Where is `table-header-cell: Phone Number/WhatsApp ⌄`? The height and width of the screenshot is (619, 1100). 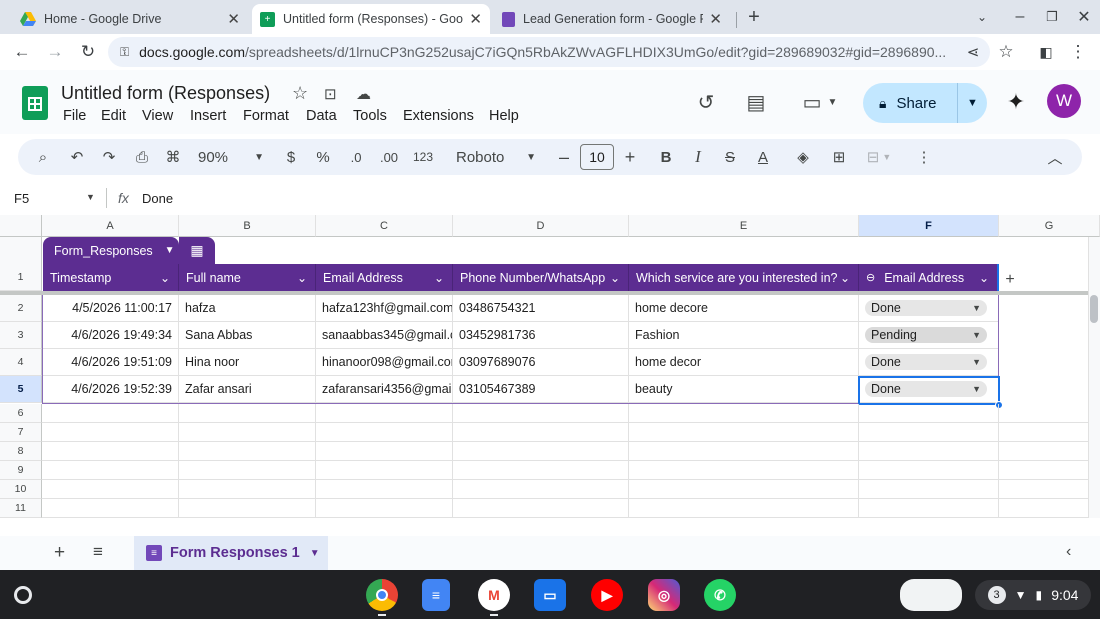
table-header-cell: Phone Number/WhatsApp ⌄ is located at coordinates (541, 277).